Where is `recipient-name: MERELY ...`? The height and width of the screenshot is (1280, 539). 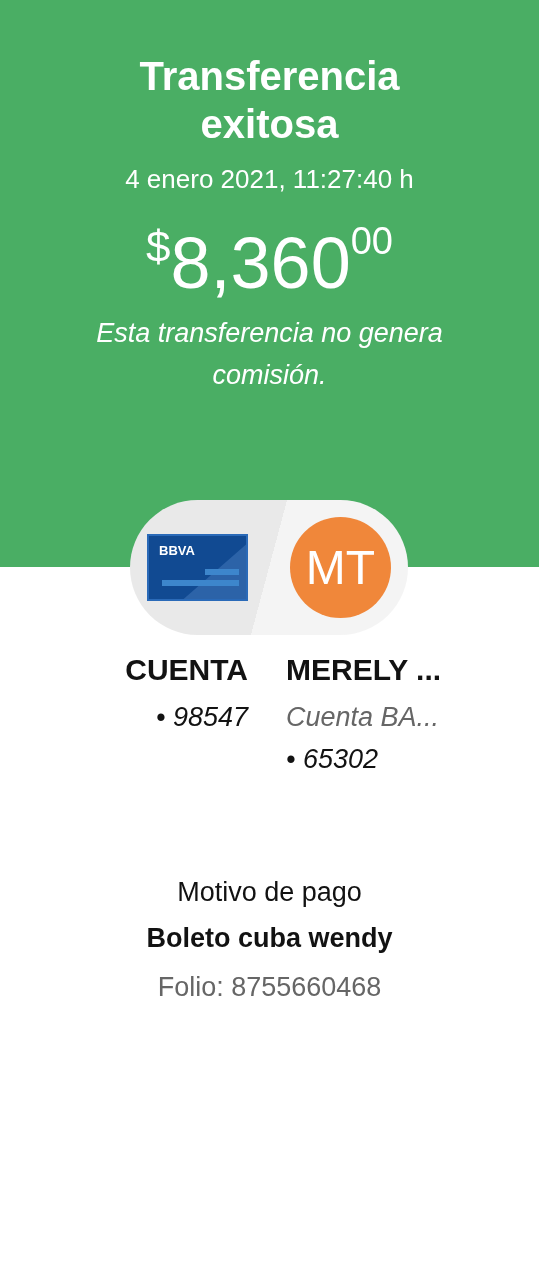 recipient-name: MERELY ... is located at coordinates (364, 670).